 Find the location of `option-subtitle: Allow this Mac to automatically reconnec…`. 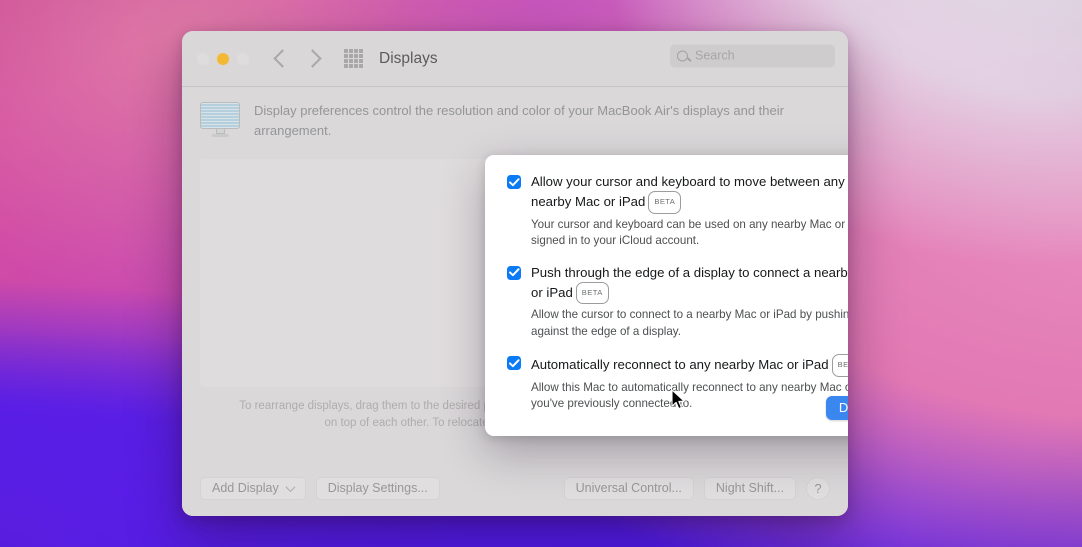

option-subtitle: Allow this Mac to automatically reconnec… is located at coordinates (689, 395).